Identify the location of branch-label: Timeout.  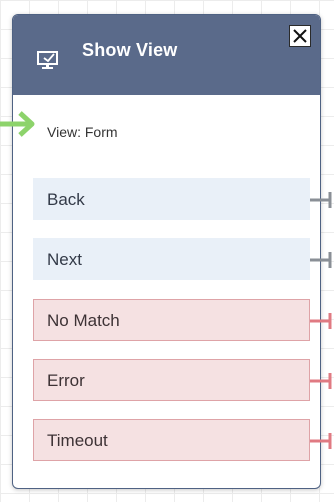
(77, 440).